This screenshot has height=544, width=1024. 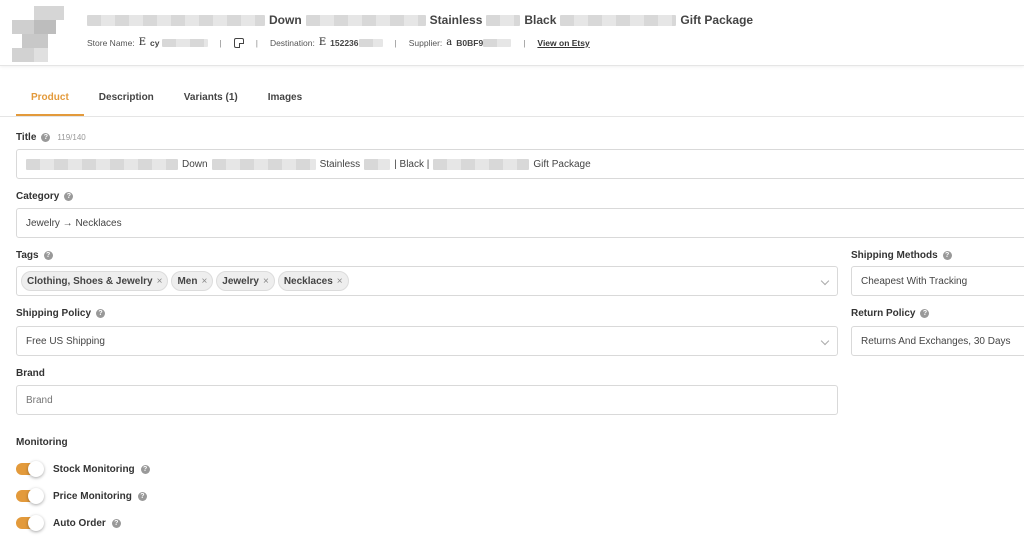 I want to click on shipping-methods-select: Cheapest With Tracking, so click(x=937, y=281).